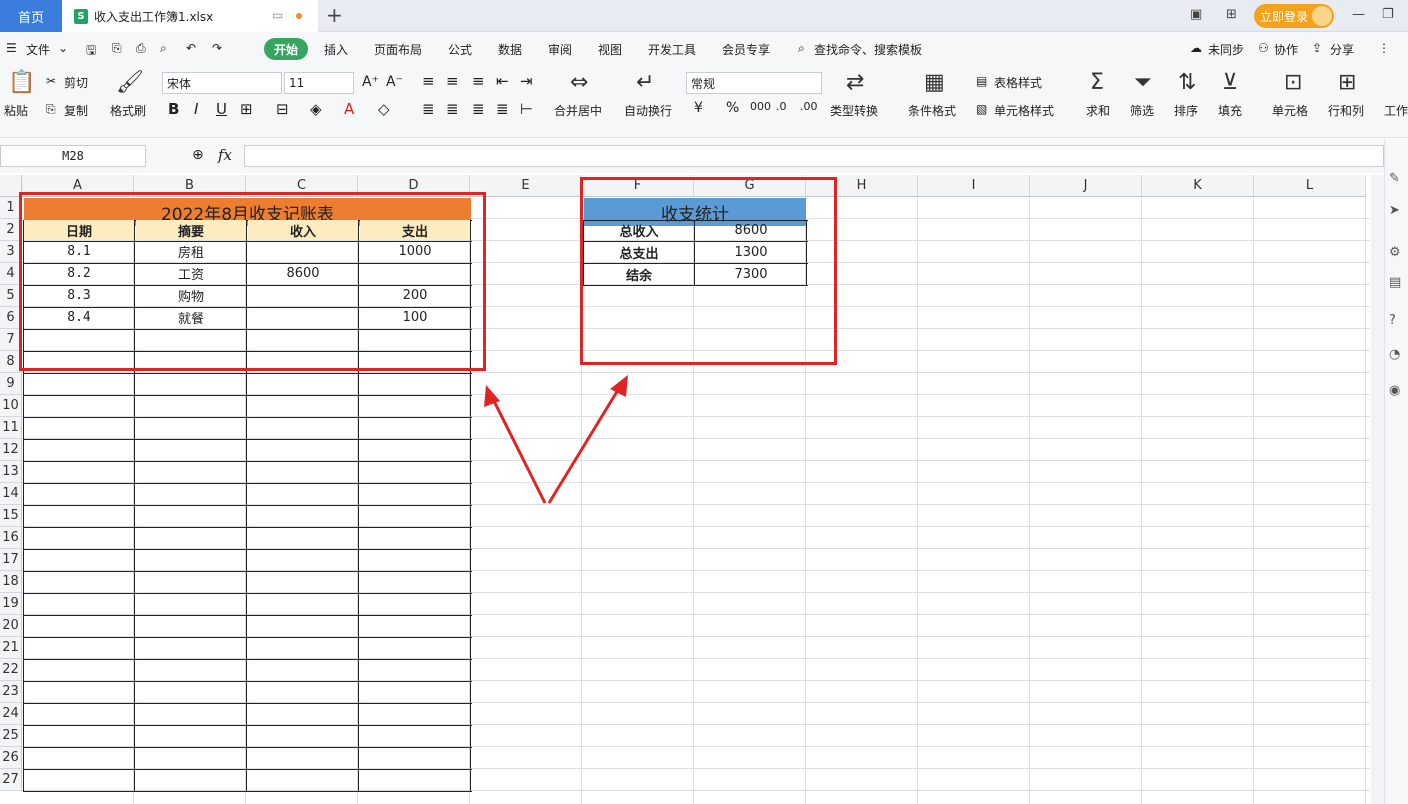  I want to click on print-preview-icon: ⌕, so click(163, 48).